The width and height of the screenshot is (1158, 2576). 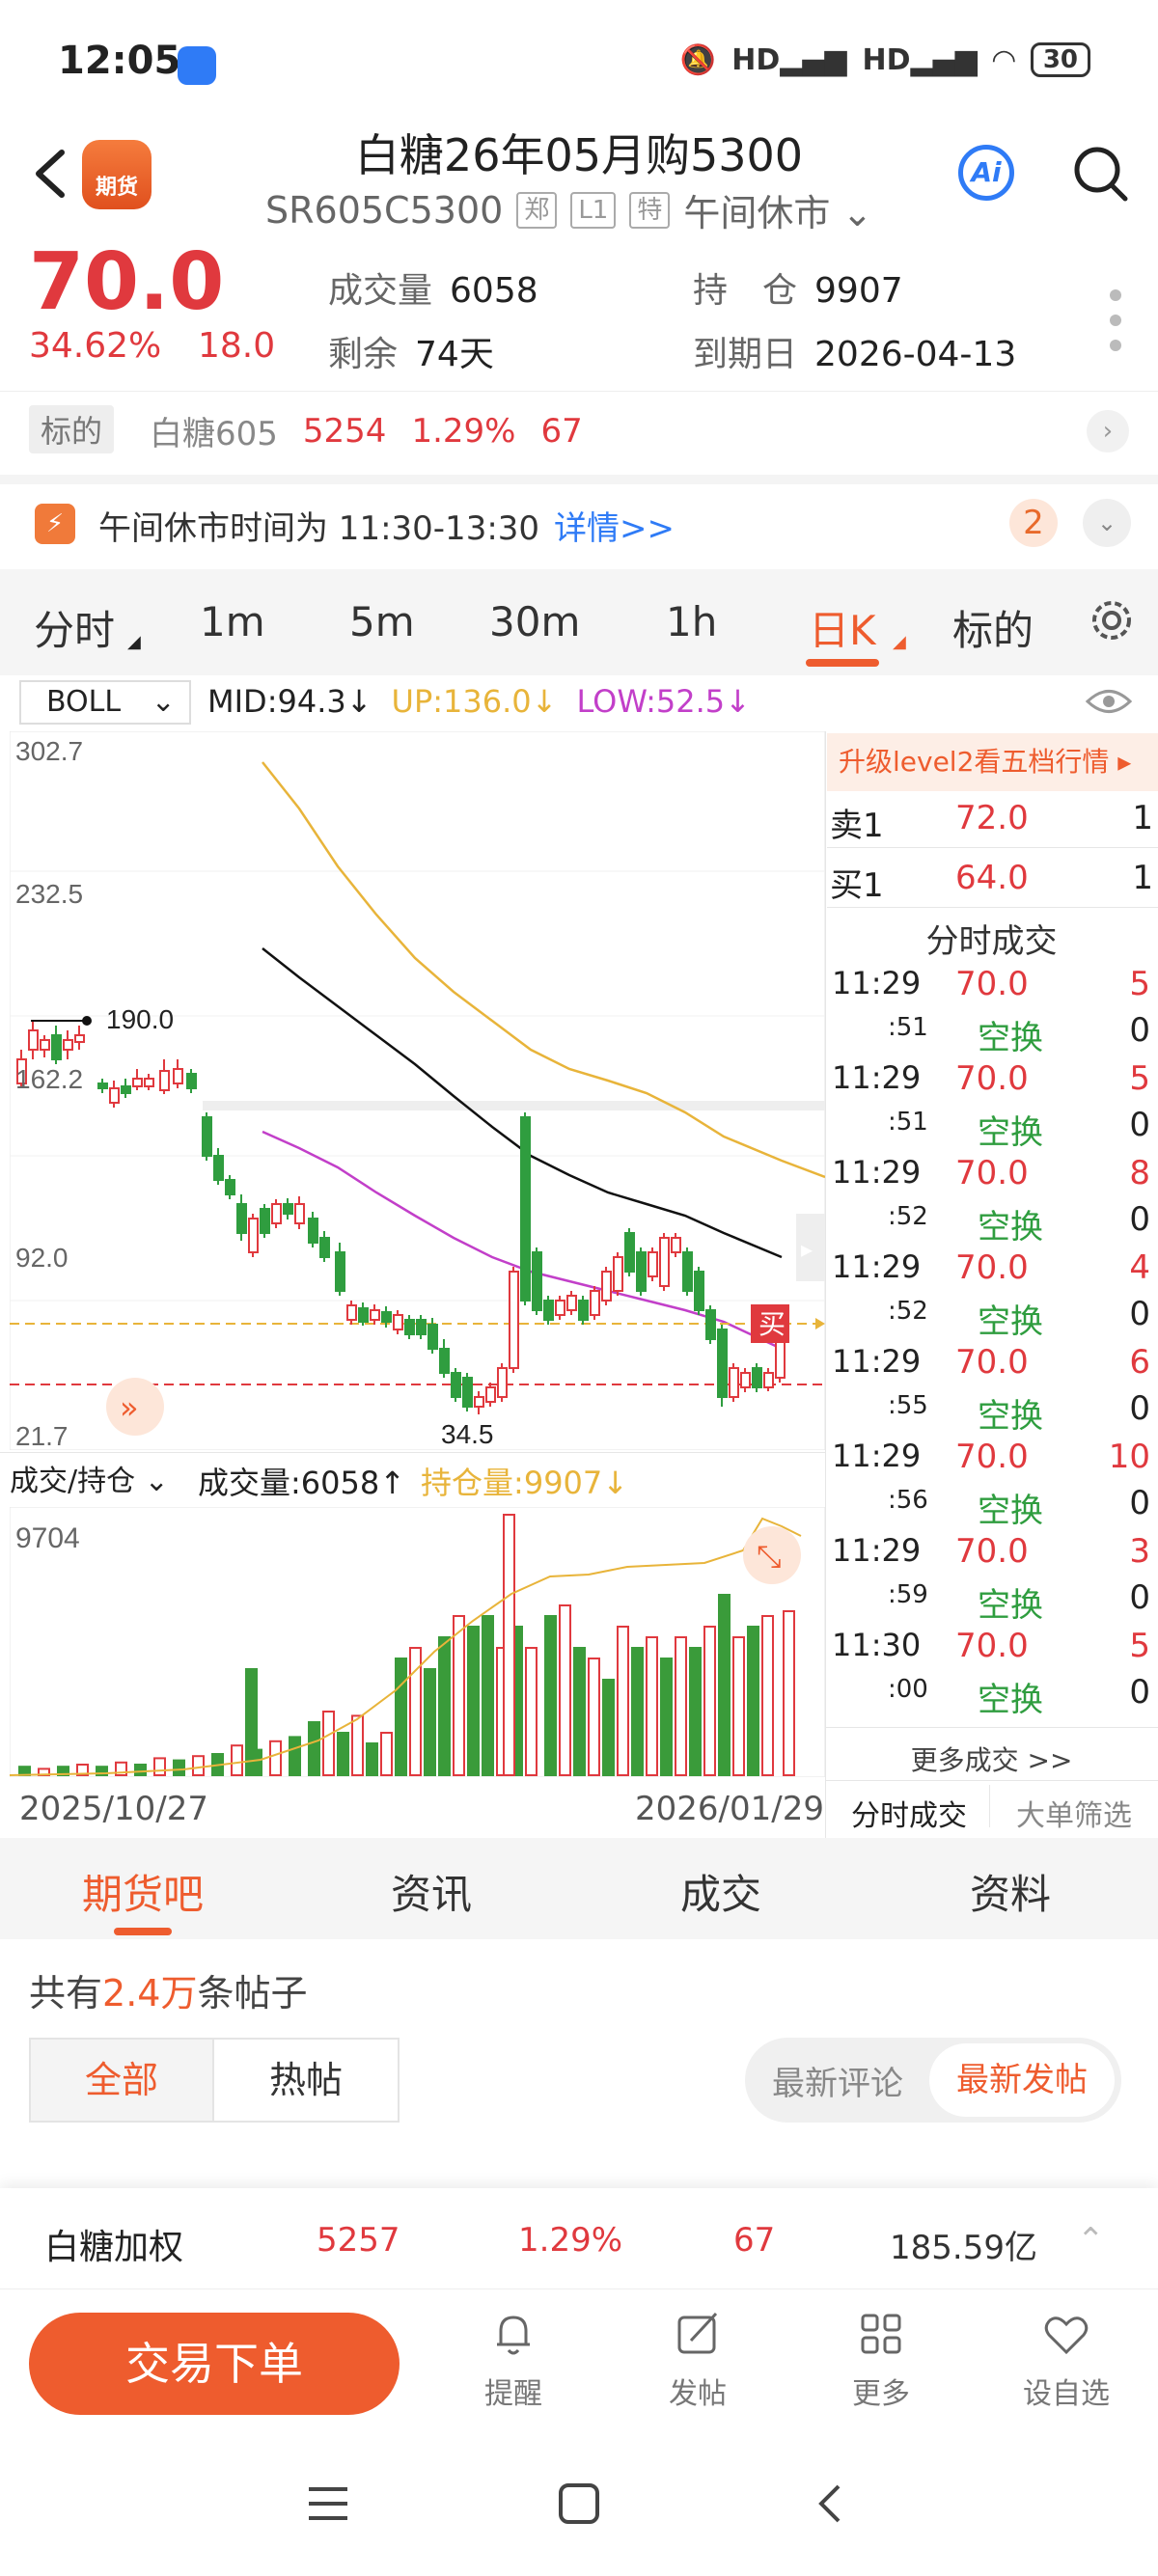 What do you see at coordinates (105, 702) in the screenshot?
I see `indicator-select: BOLL ⌄` at bounding box center [105, 702].